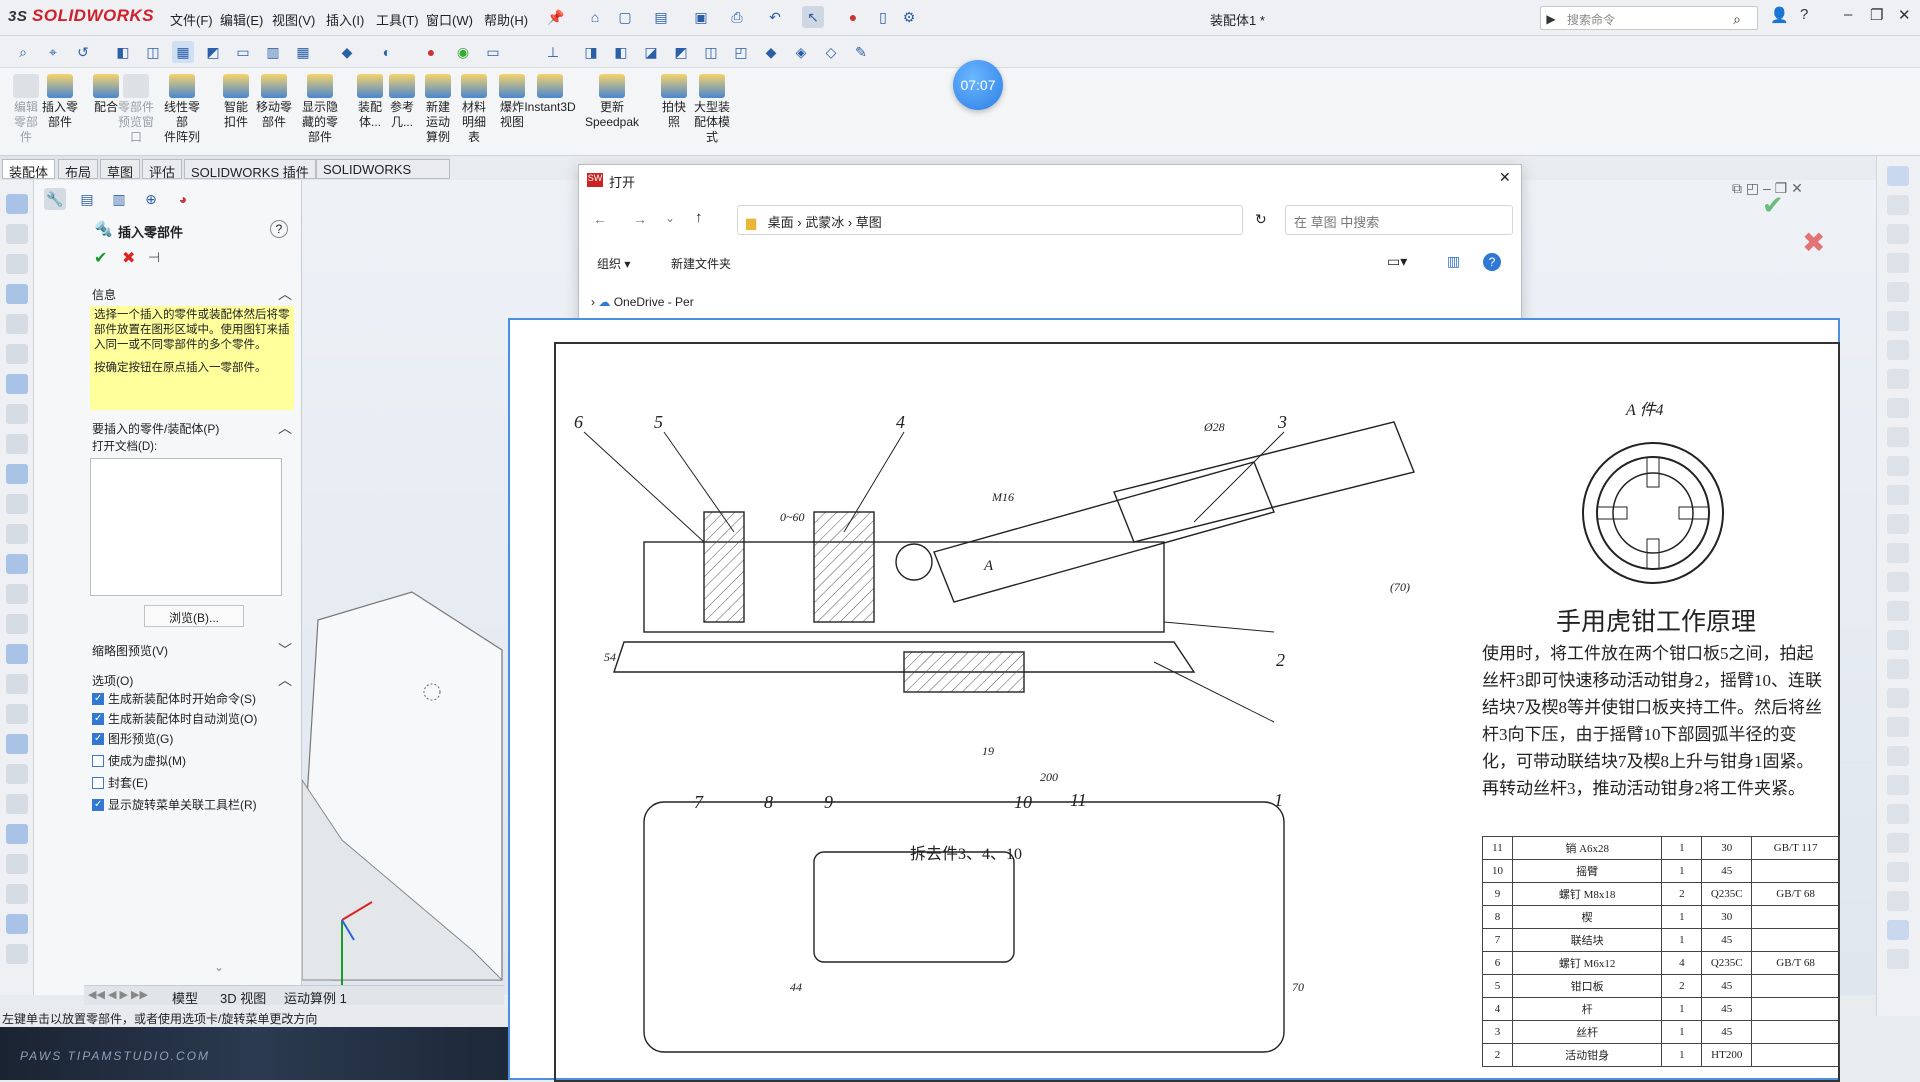 This screenshot has width=1920, height=1082. Describe the element at coordinates (1399, 220) in the screenshot. I see `dialog-search-input: 在 草图 中搜索` at that location.